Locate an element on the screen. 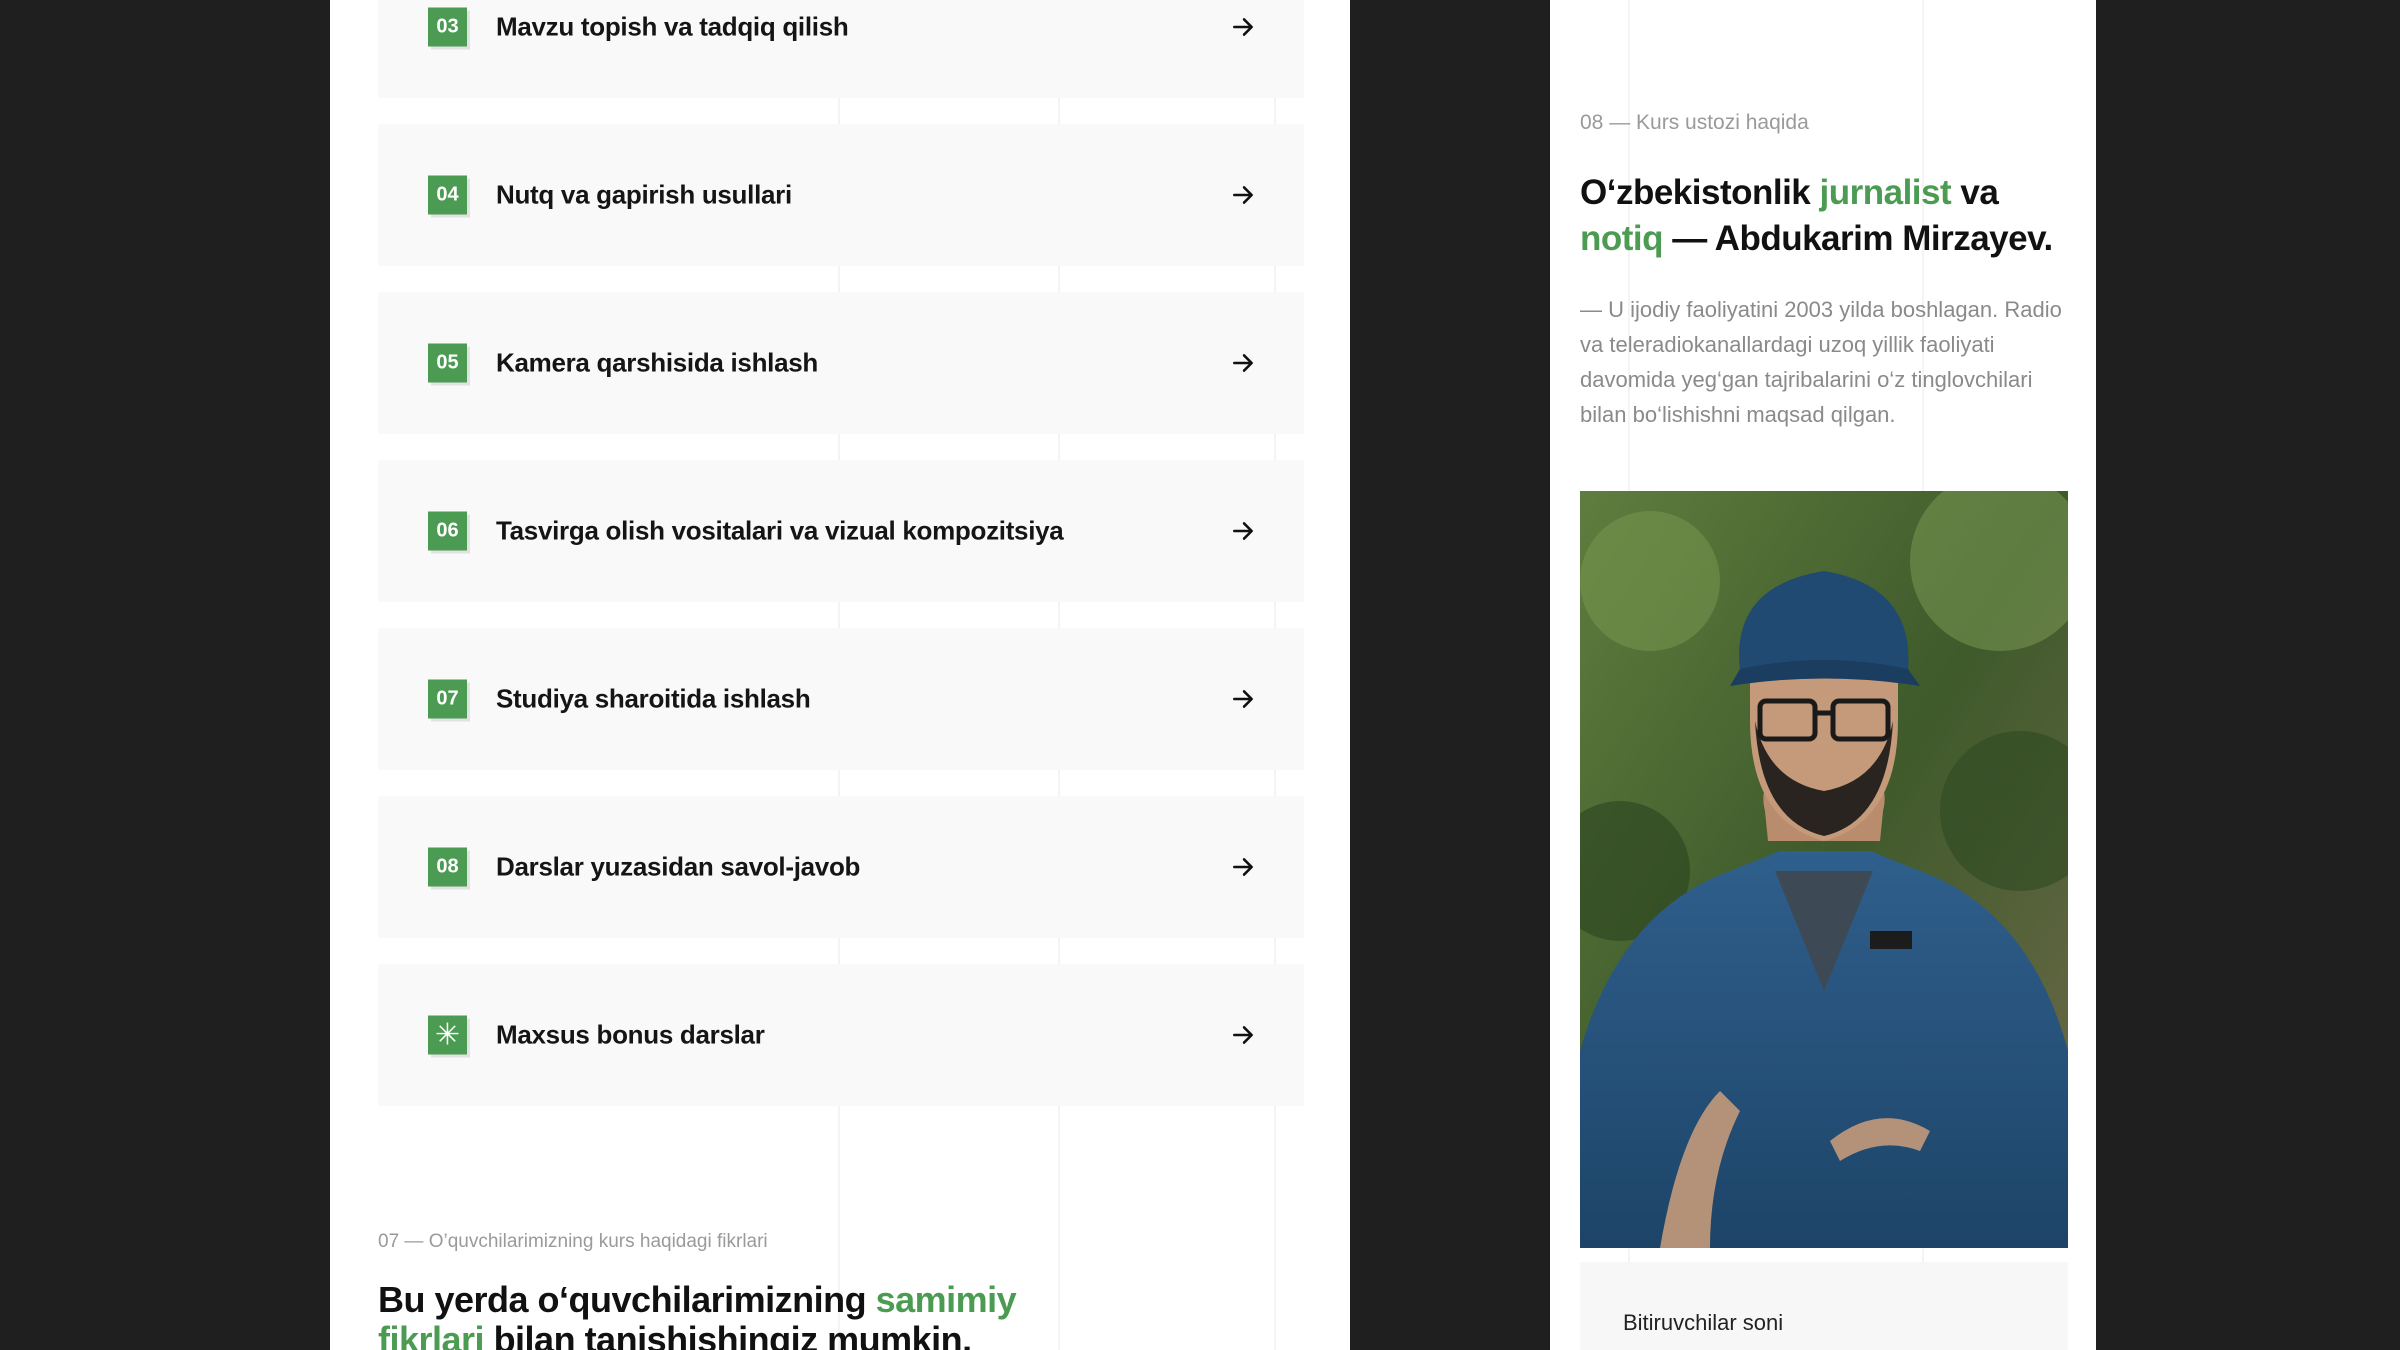 The height and width of the screenshot is (1350, 2400). lesson-number-badge: 05 is located at coordinates (447, 363).